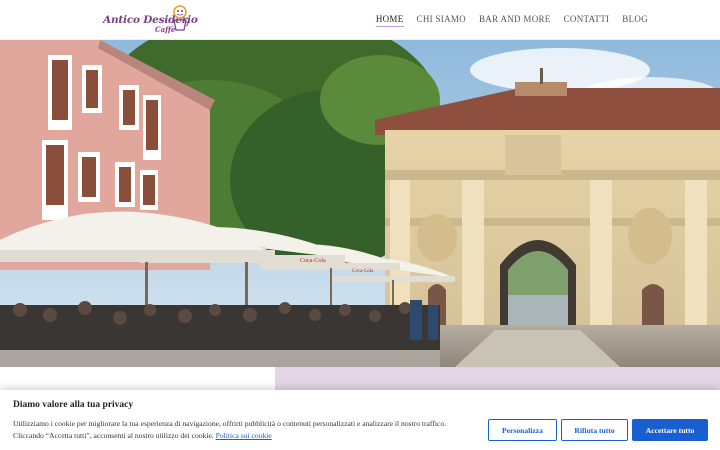  I want to click on svg-text: Coca-Cola, so click(363, 271).